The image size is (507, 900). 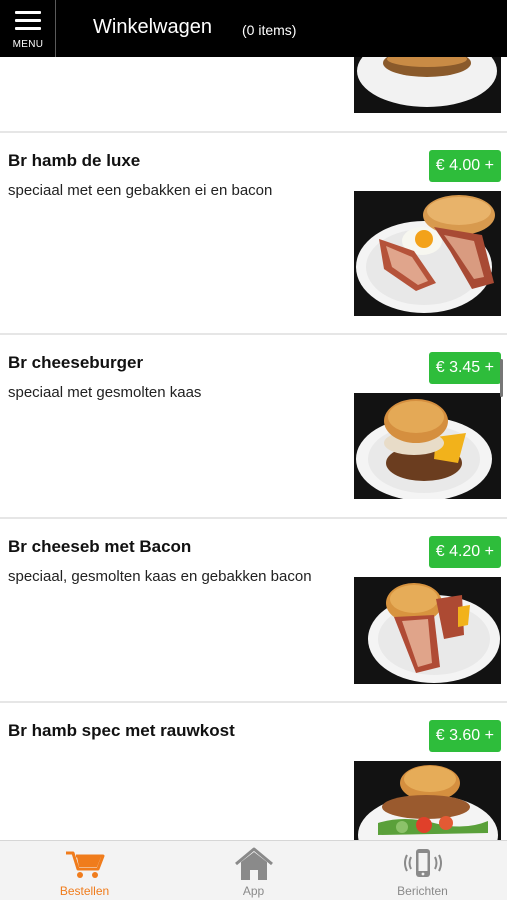 I want to click on top-bar: MENU Winkelwagen (0 items), so click(x=253, y=28).